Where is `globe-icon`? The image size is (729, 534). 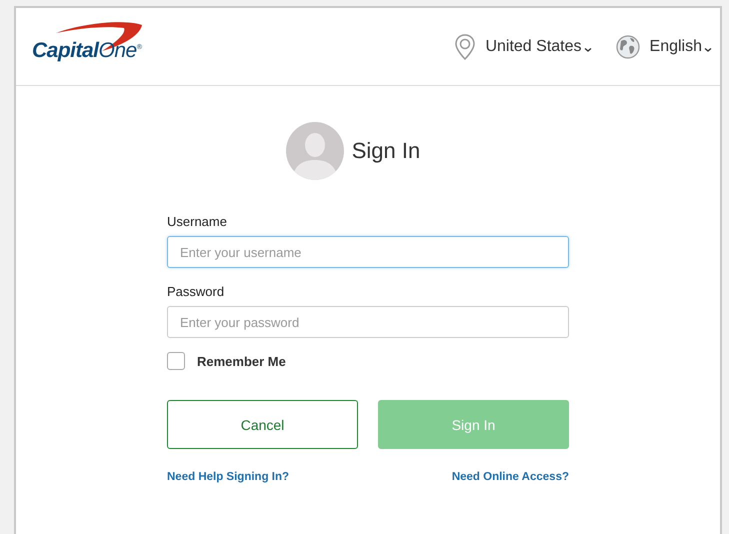 globe-icon is located at coordinates (628, 46).